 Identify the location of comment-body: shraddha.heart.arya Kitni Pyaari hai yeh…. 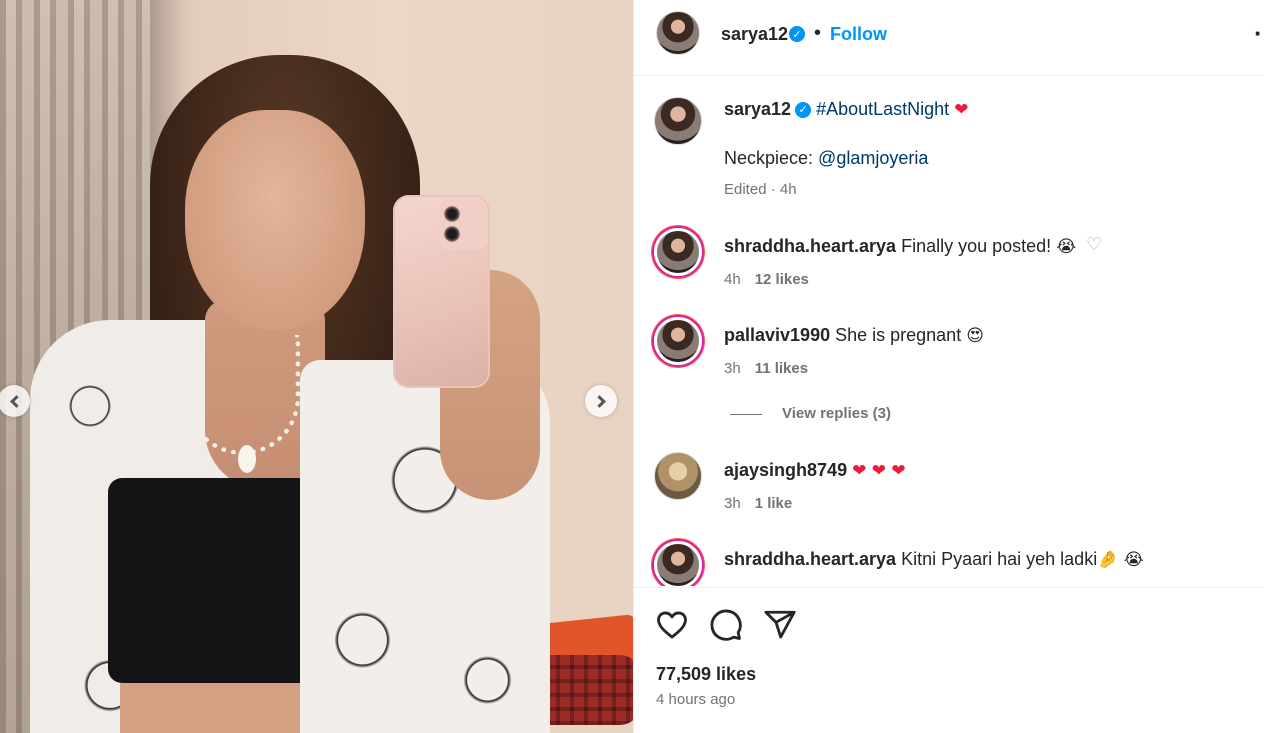
(934, 559).